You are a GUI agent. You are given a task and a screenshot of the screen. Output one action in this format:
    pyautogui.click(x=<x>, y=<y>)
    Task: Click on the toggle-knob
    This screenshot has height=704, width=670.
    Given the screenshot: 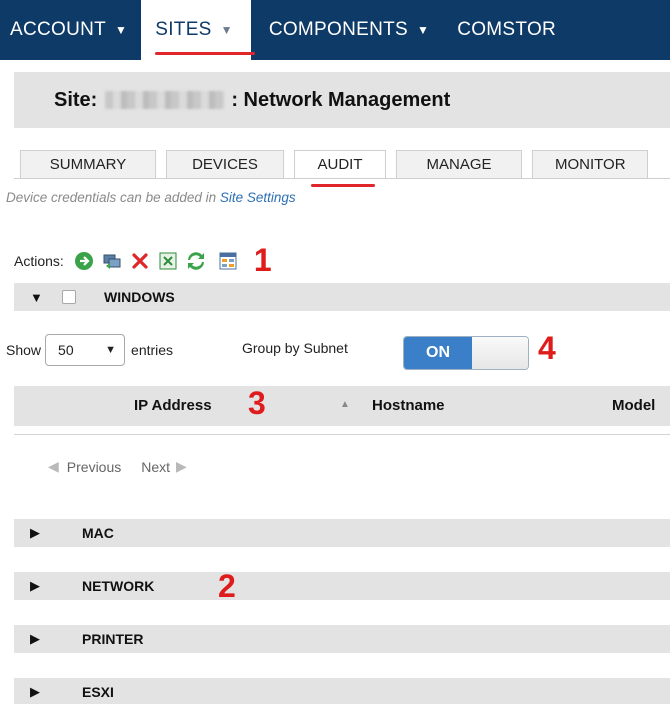 What is the action you would take?
    pyautogui.click(x=500, y=353)
    